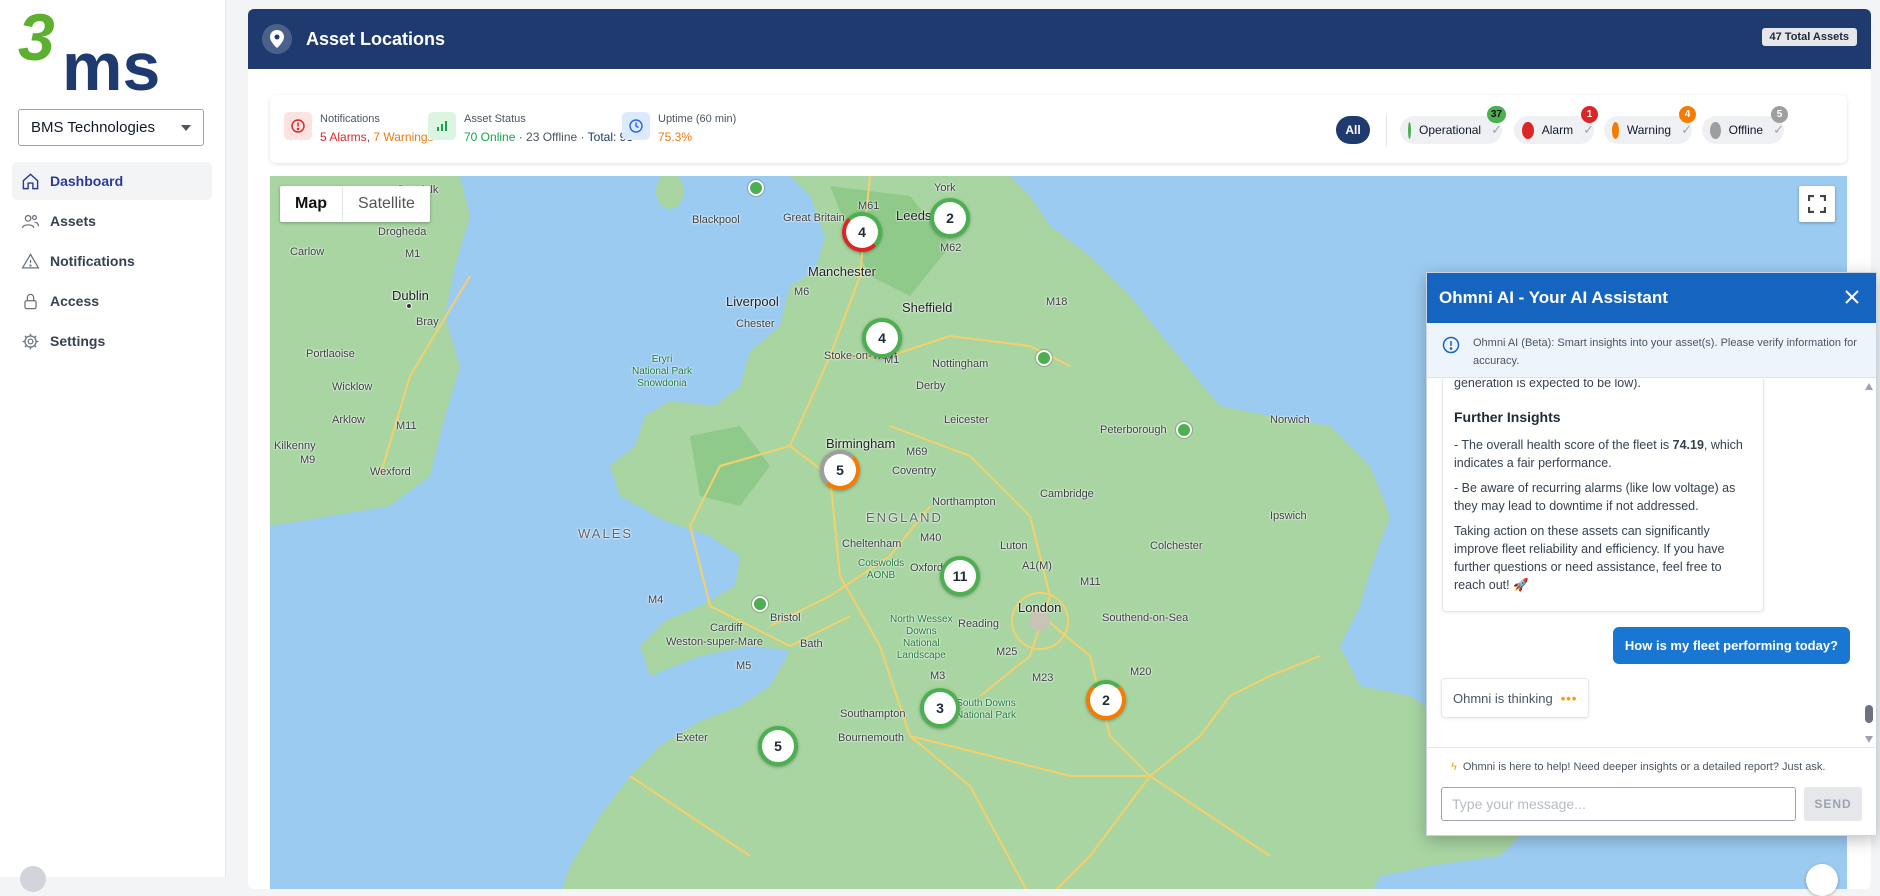 Image resolution: width=1880 pixels, height=896 pixels. I want to click on check-icon: ✓, so click(1588, 129).